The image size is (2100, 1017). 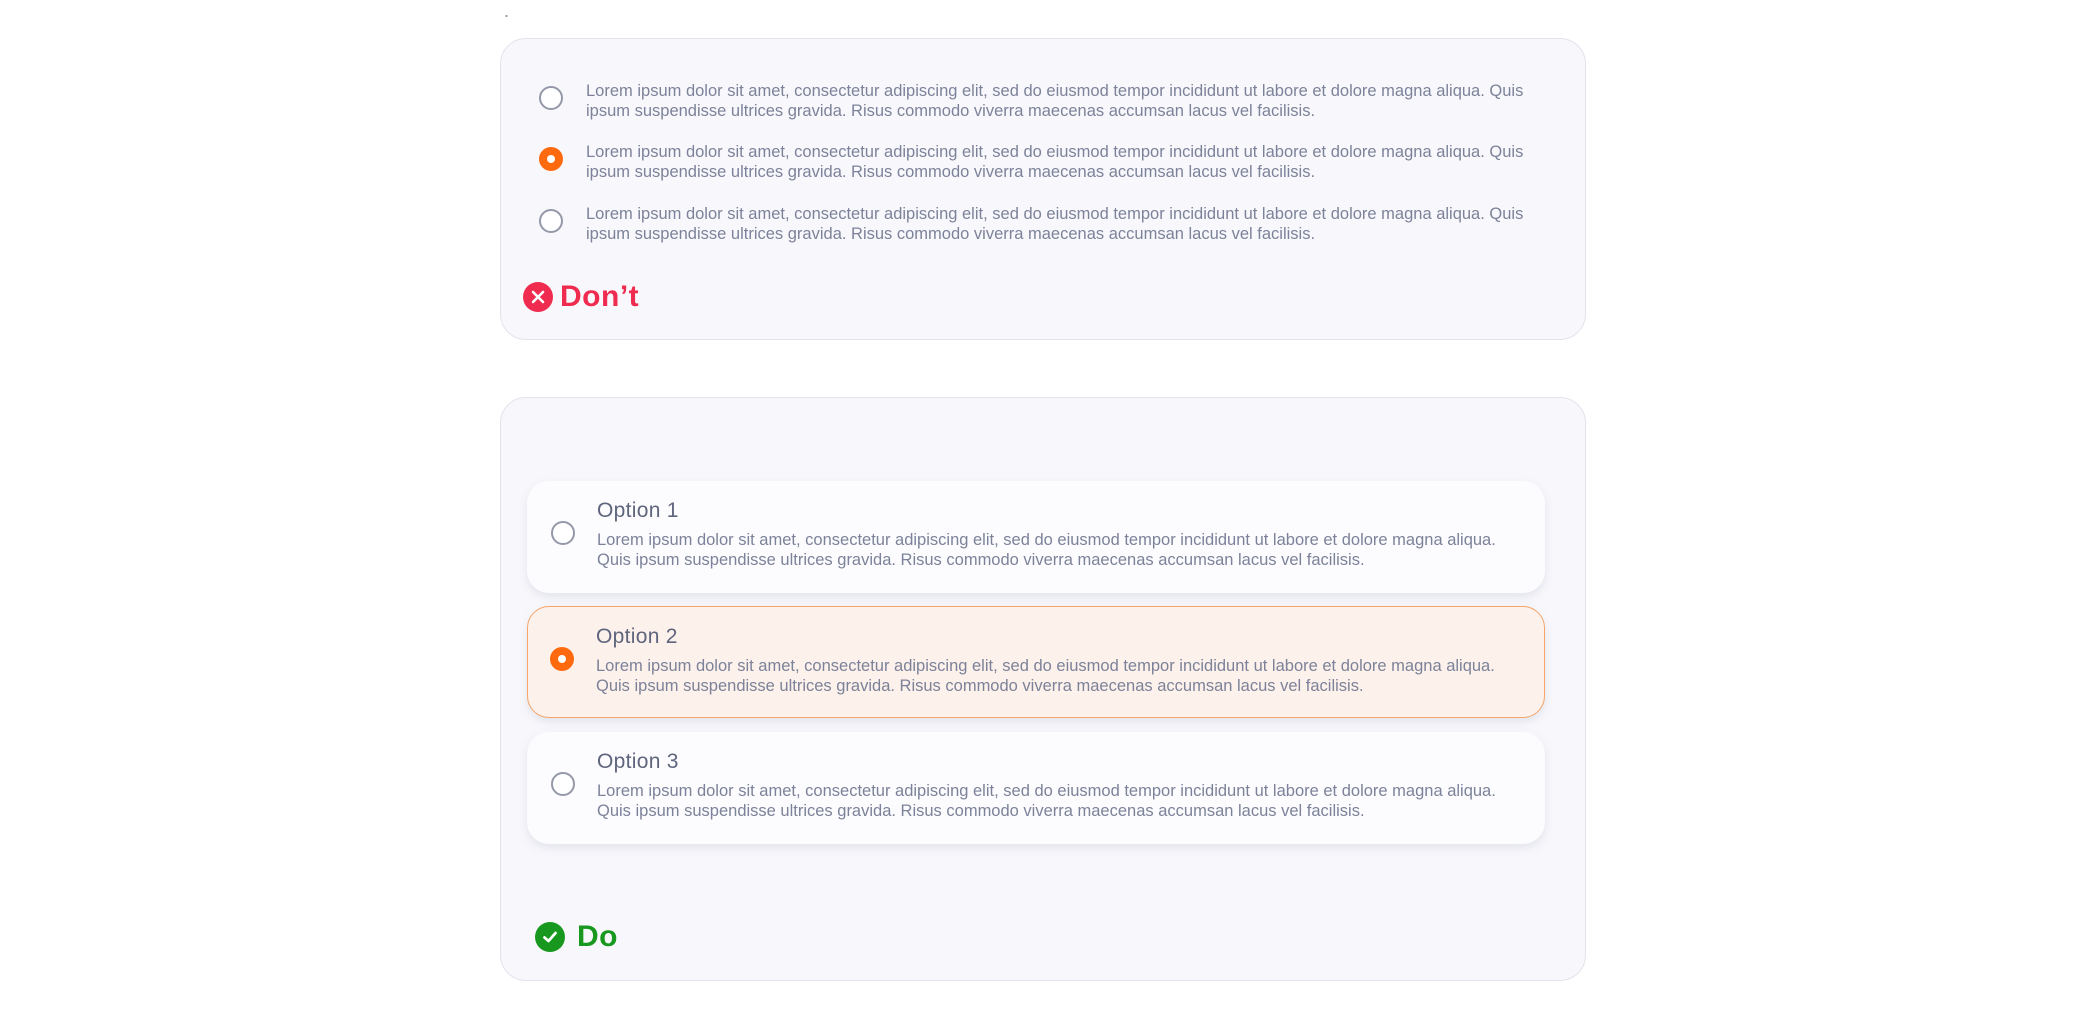 What do you see at coordinates (576, 937) in the screenshot?
I see `do-verdict: Do` at bounding box center [576, 937].